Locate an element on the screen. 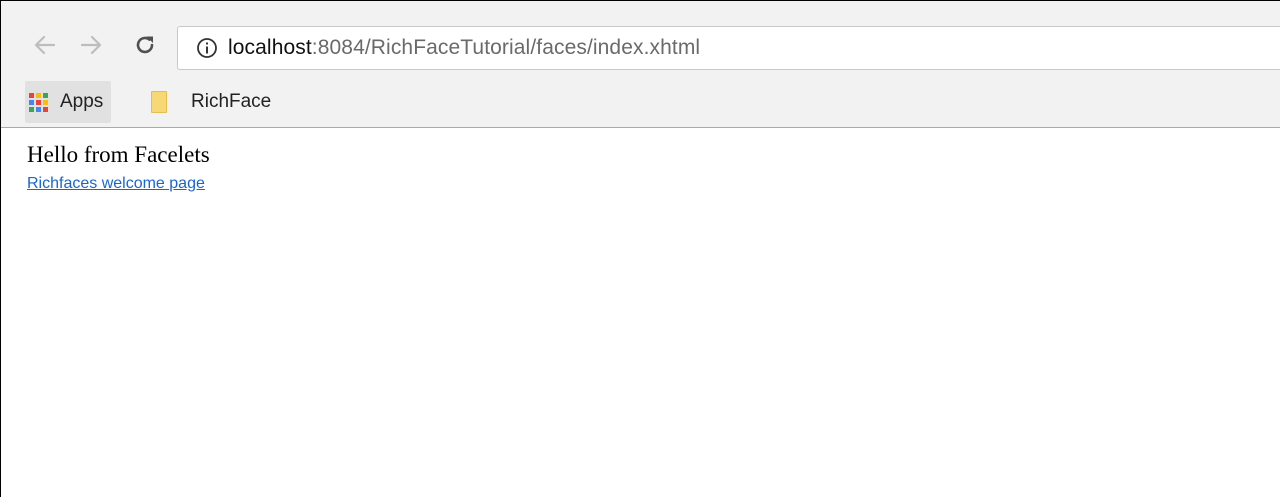 The width and height of the screenshot is (1280, 497). back-button is located at coordinates (45, 45).